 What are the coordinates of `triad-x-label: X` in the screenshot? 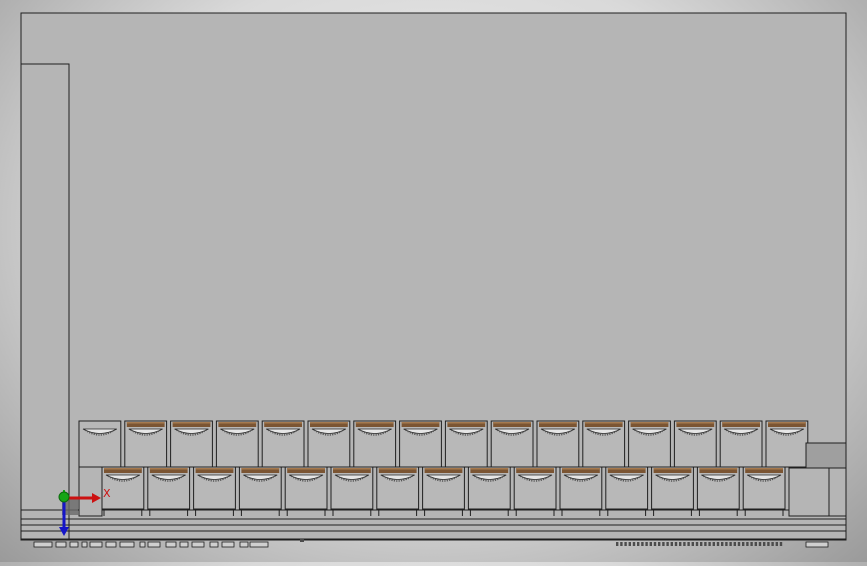 It's located at (107, 493).